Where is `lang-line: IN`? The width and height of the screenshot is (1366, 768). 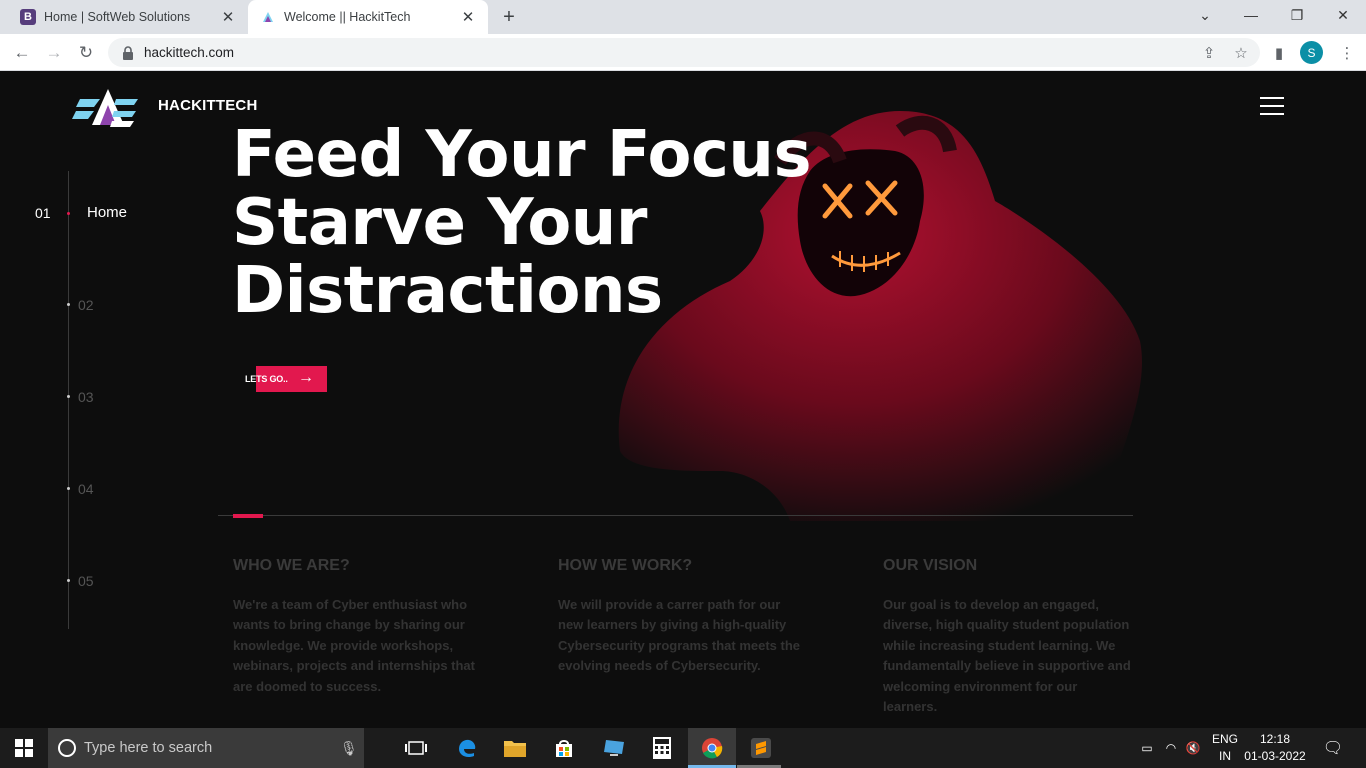
lang-line: IN is located at coordinates (1225, 756).